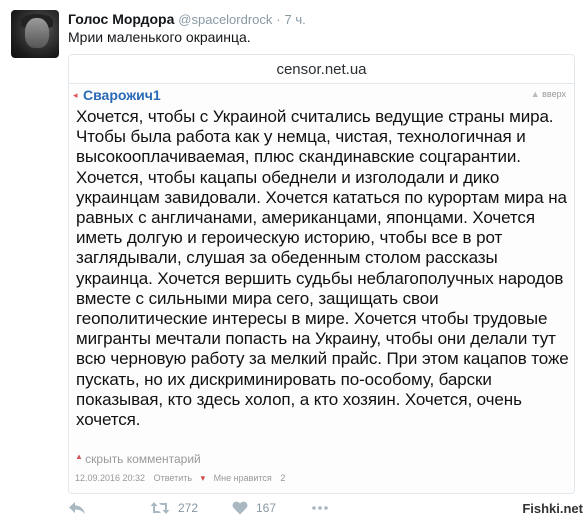  Describe the element at coordinates (110, 478) in the screenshot. I see `comment-date: 12.09.2016 20:32` at that location.